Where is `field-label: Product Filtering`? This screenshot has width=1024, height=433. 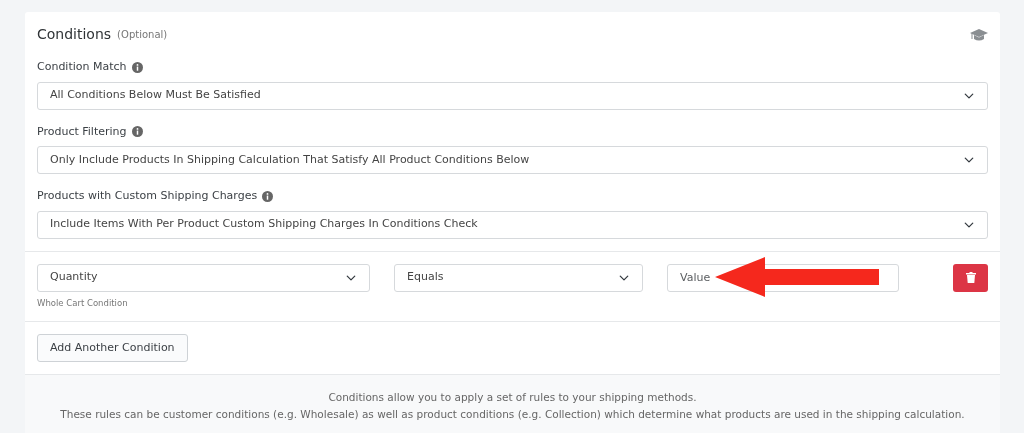
field-label: Product Filtering is located at coordinates (82, 131).